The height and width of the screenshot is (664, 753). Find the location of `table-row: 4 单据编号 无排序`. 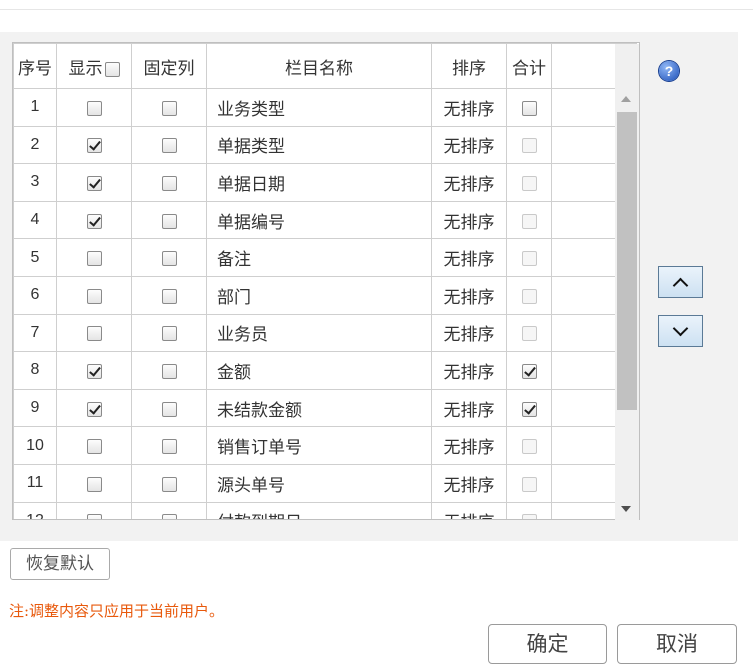

table-row: 4 单据编号 无排序 is located at coordinates (325, 220).